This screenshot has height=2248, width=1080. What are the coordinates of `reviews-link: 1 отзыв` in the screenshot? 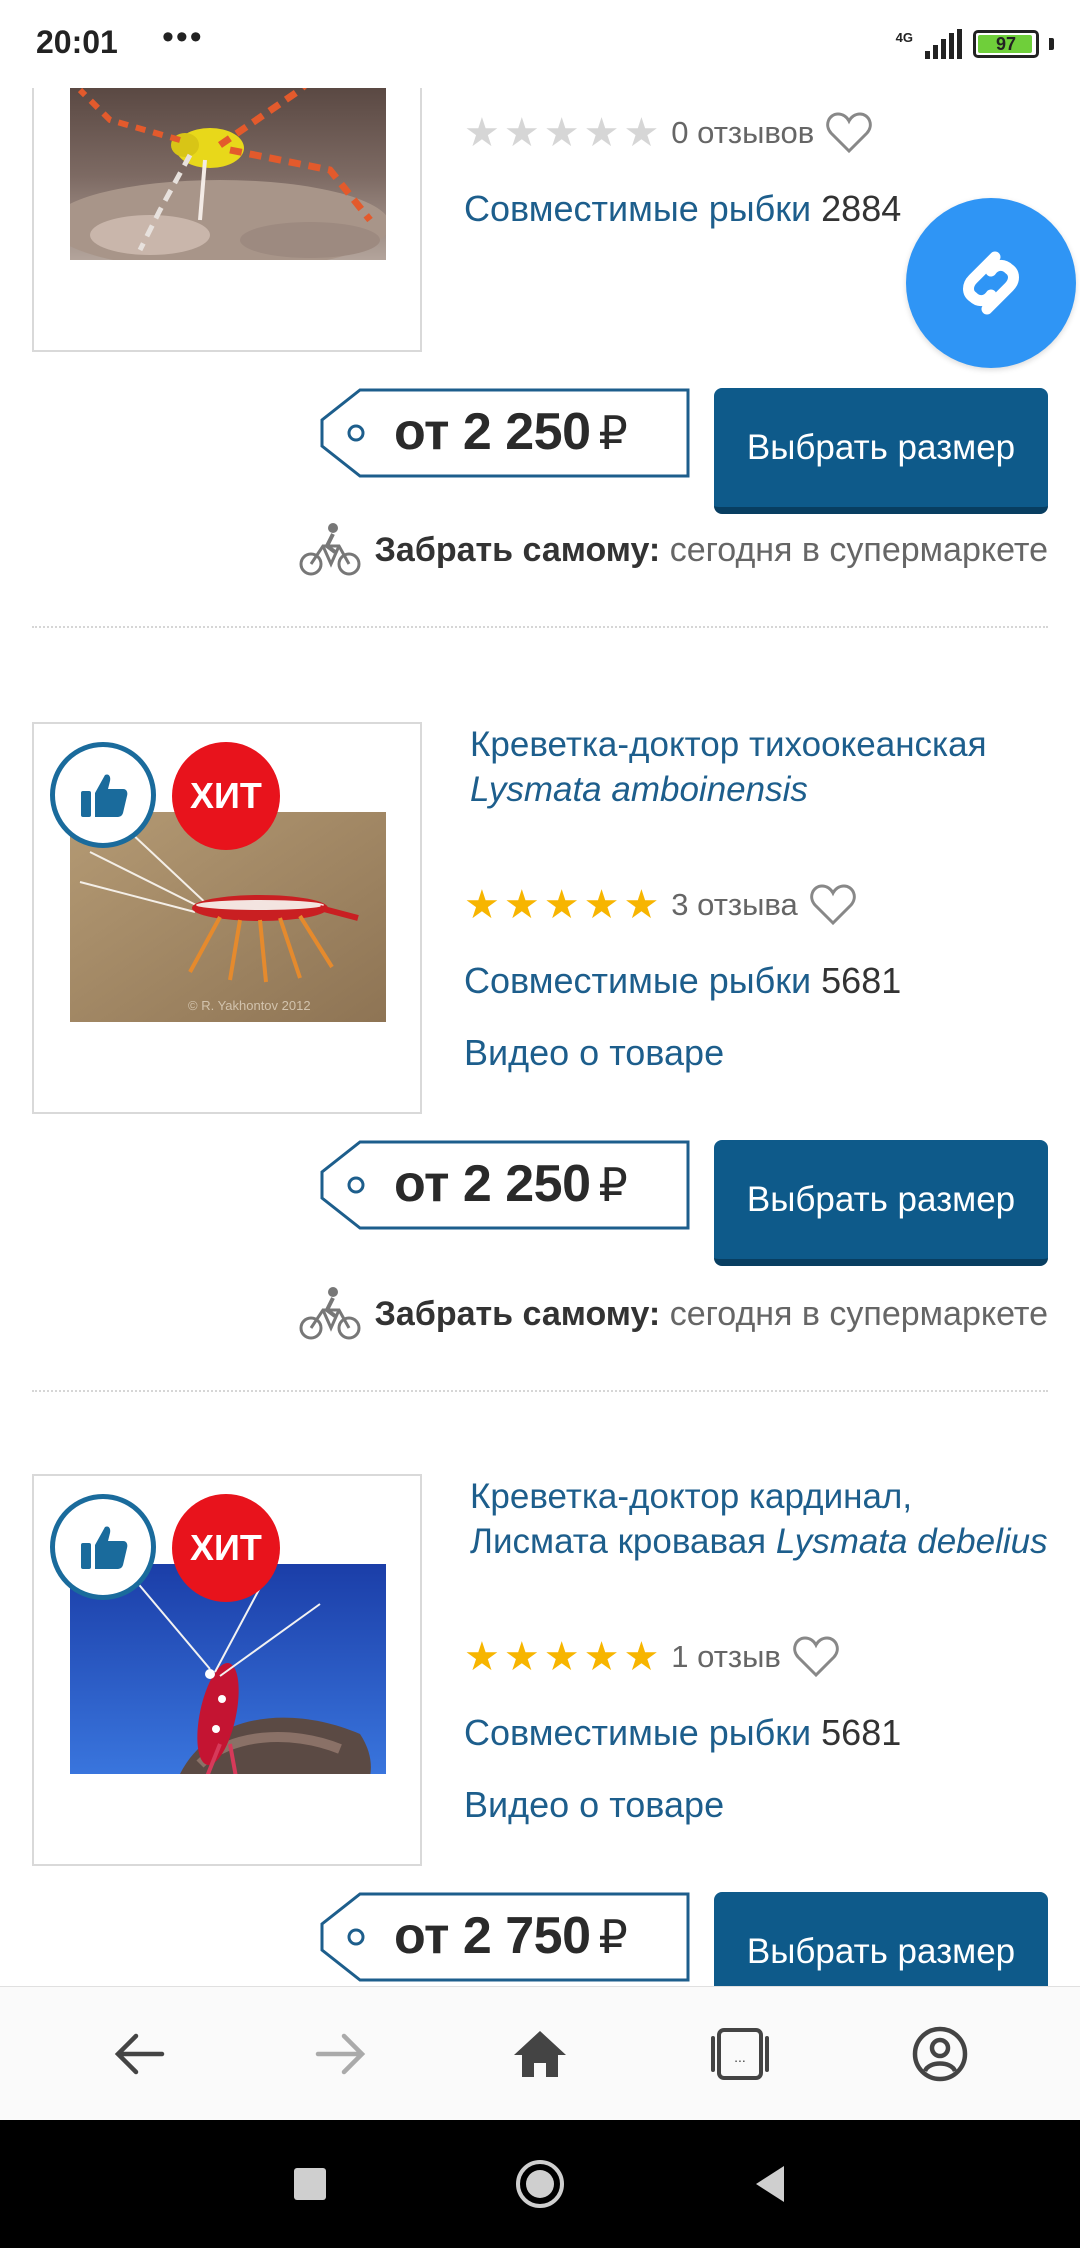 It's located at (726, 1657).